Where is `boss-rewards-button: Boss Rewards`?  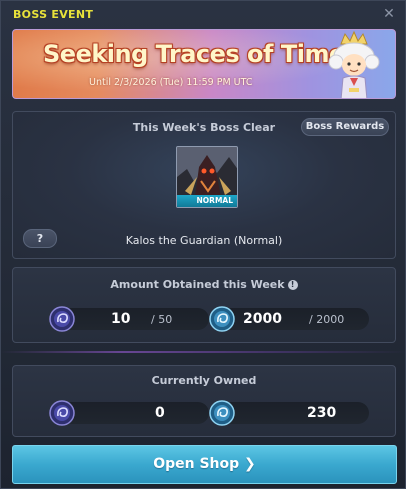
boss-rewards-button: Boss Rewards is located at coordinates (345, 127).